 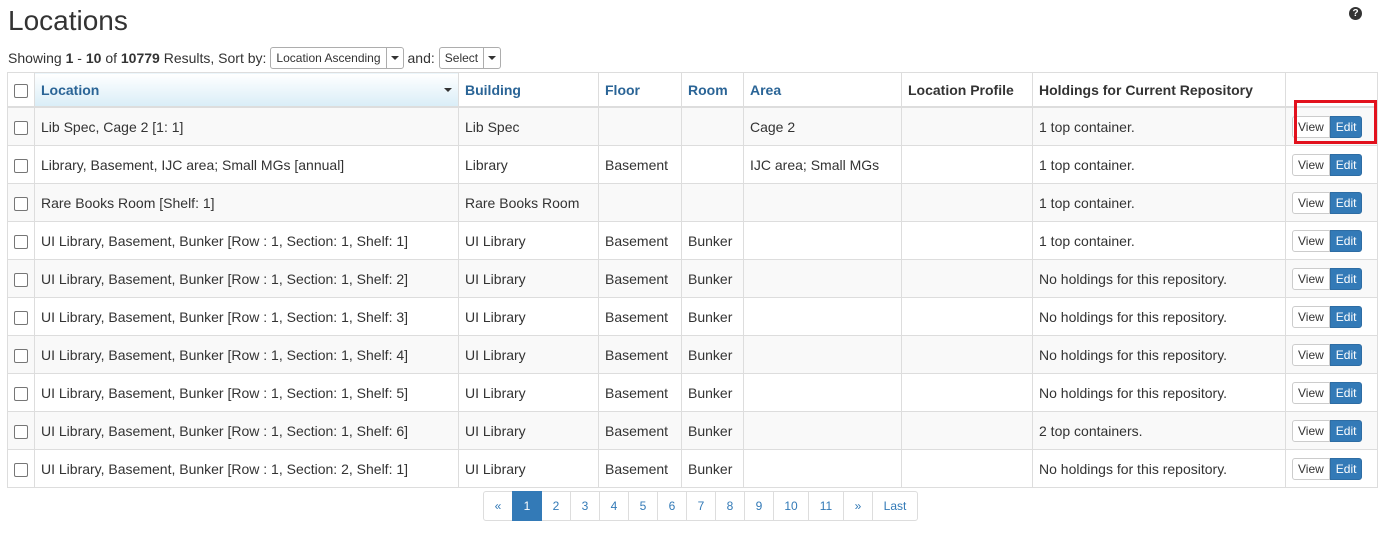 I want to click on page-link: 2, so click(x=556, y=506).